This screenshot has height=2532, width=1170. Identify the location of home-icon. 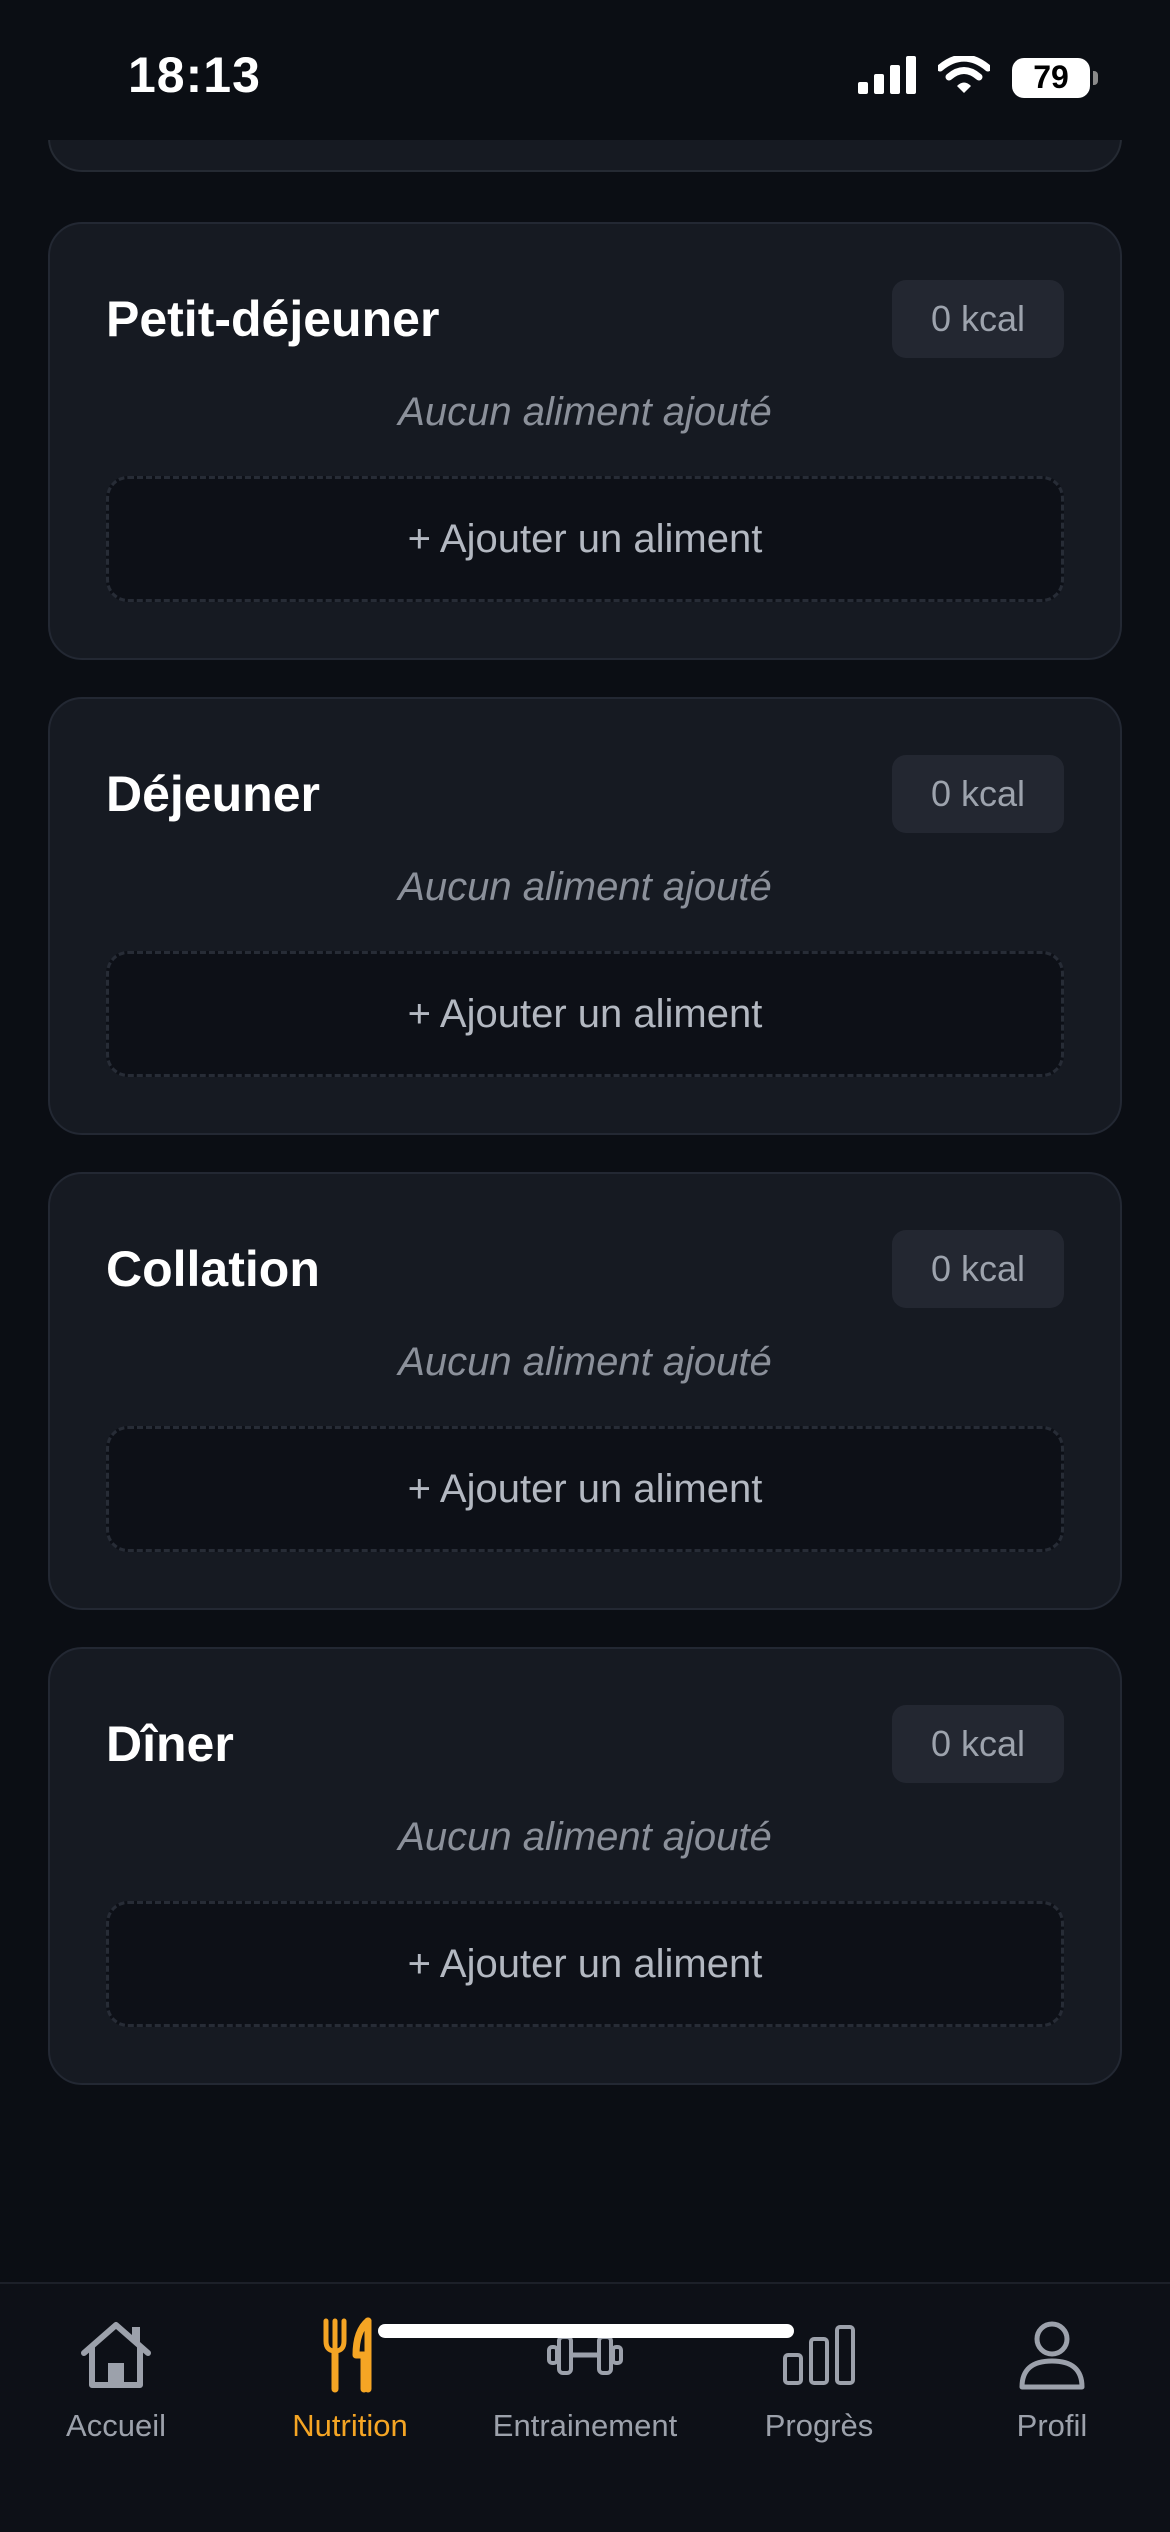
(116, 2355).